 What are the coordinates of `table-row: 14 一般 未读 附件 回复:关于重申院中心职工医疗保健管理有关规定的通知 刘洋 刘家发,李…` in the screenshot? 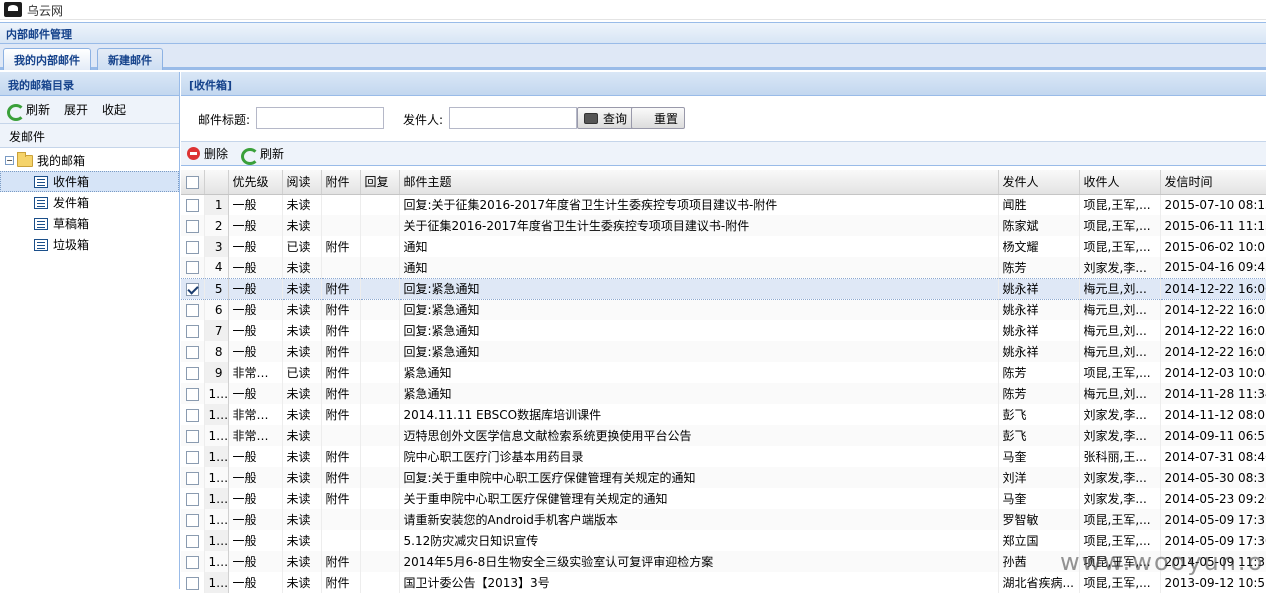 It's located at (723, 477).